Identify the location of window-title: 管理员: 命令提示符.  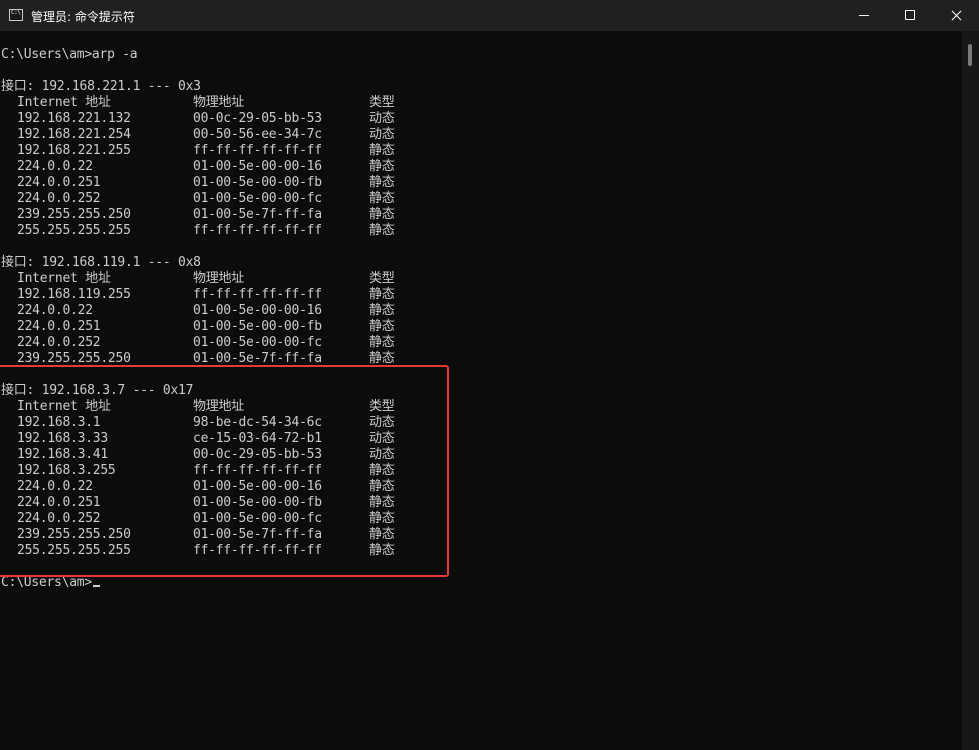
(83, 17).